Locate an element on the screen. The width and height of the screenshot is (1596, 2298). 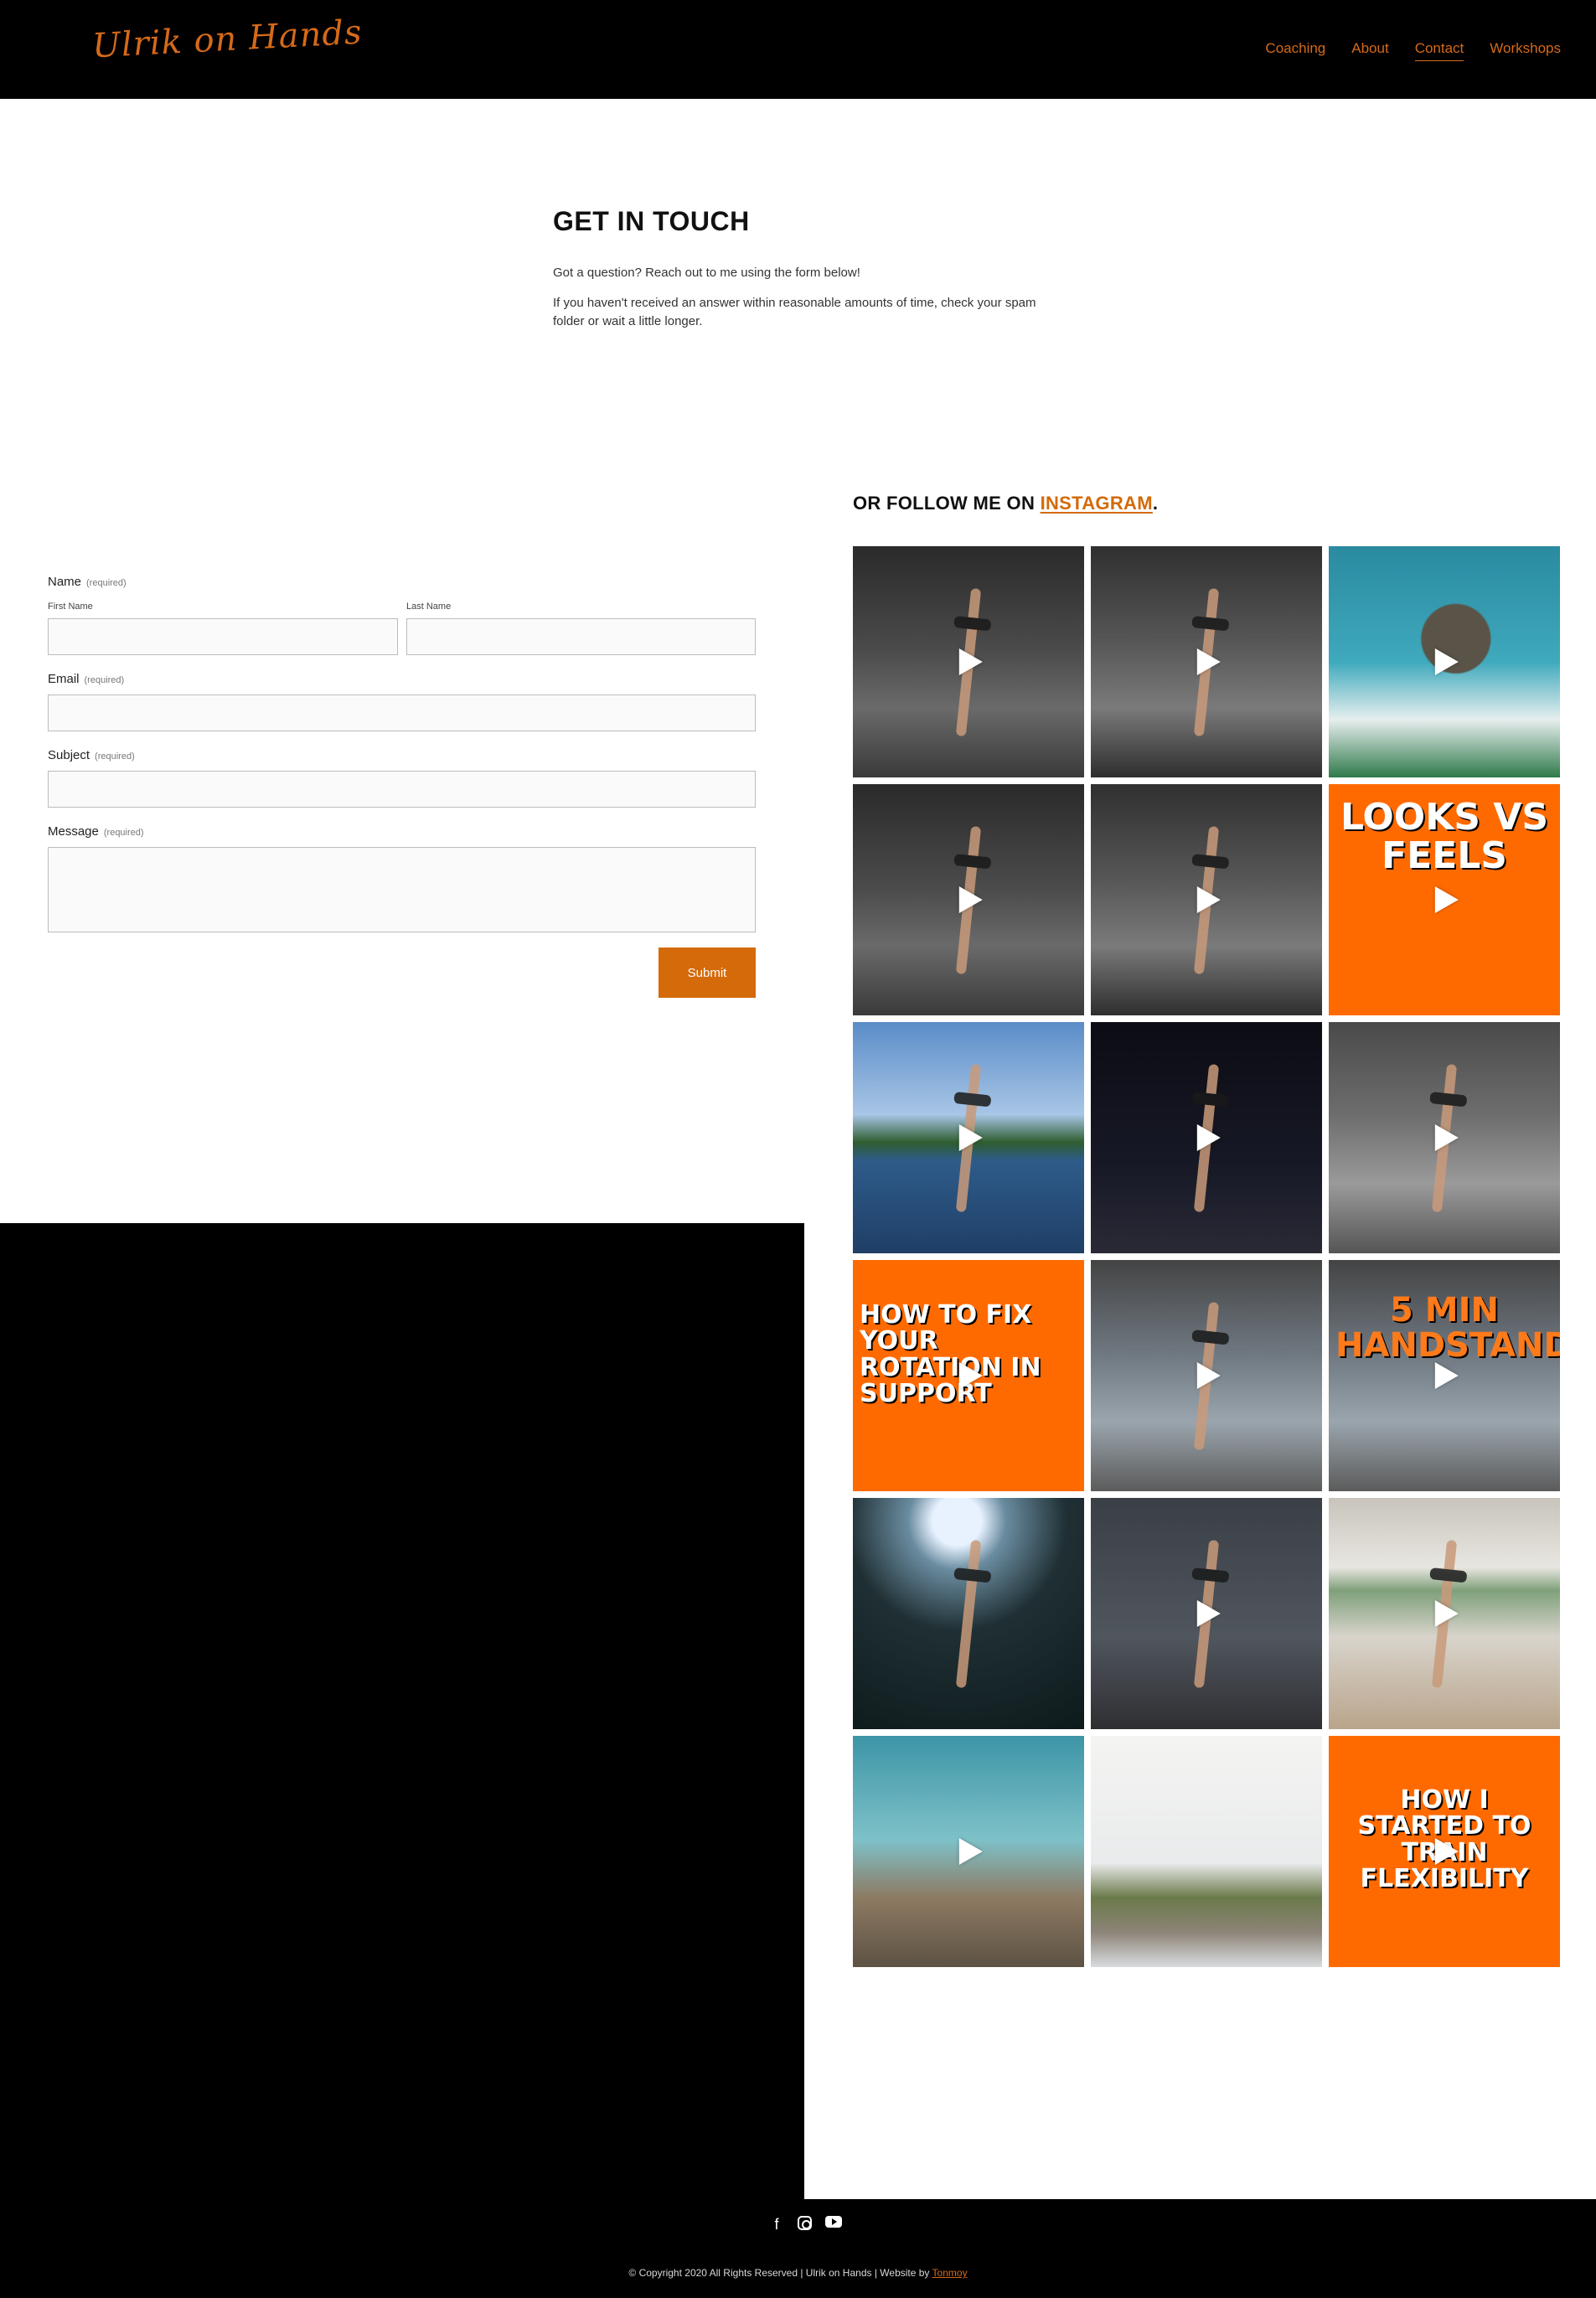
last-name-field is located at coordinates (581, 636).